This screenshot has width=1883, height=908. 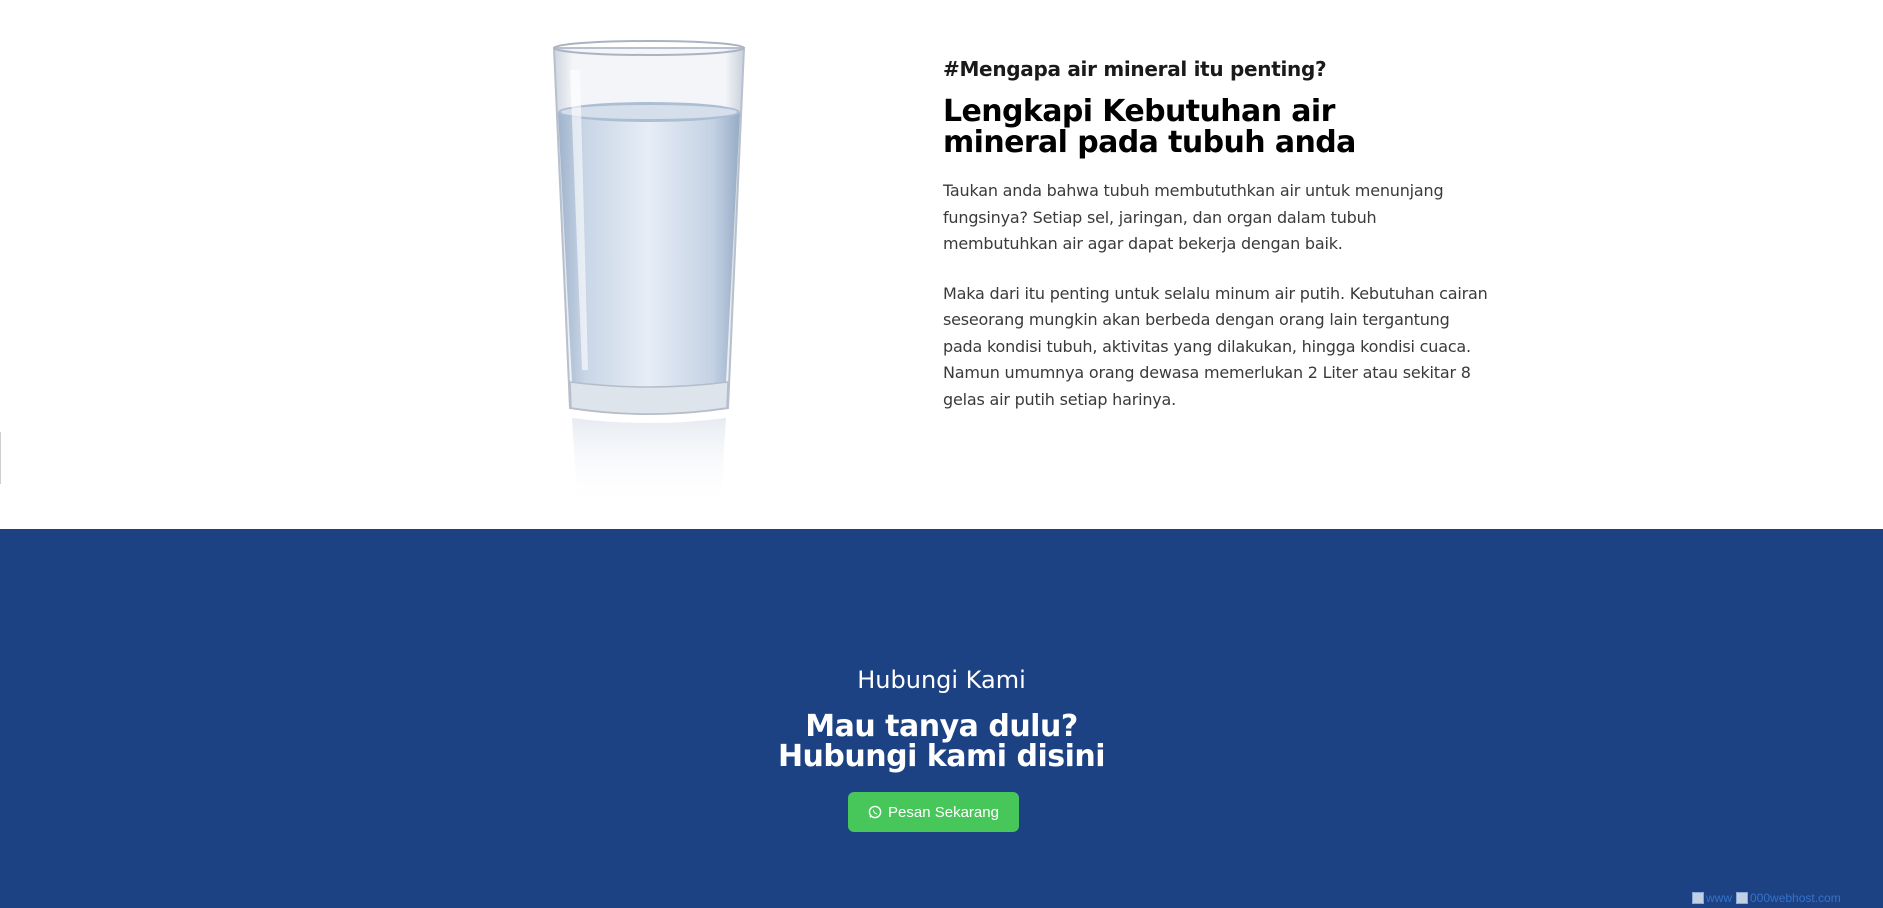 I want to click on contact-title: Mau tanya dulu? Hubungi kami disini, so click(x=941, y=742).